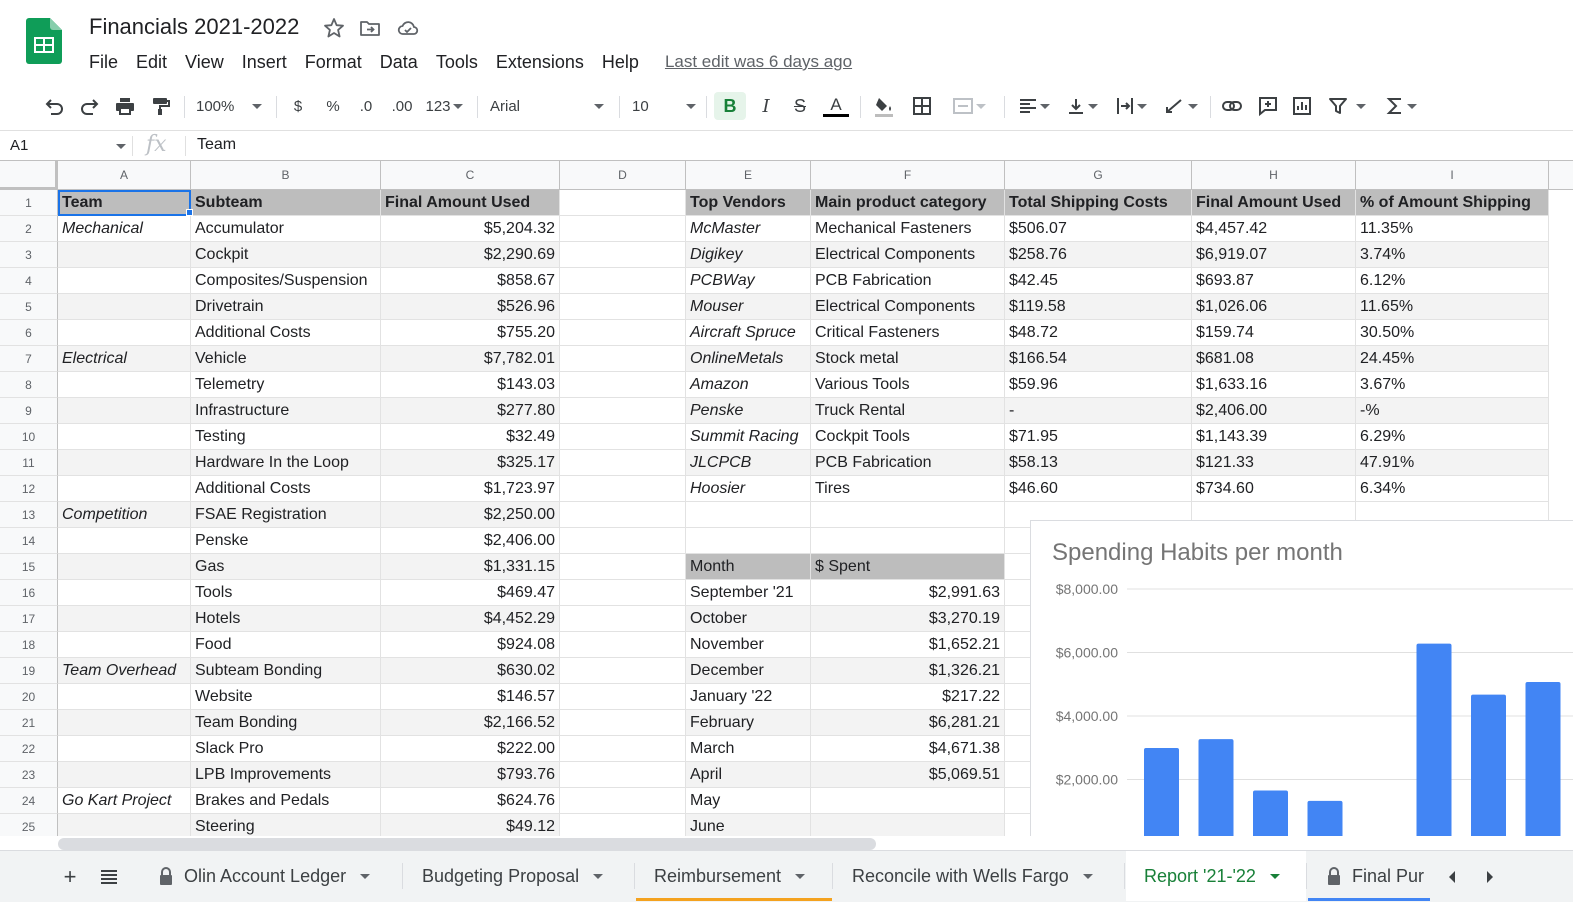 The height and width of the screenshot is (902, 1573). I want to click on cell-d20, so click(623, 697).